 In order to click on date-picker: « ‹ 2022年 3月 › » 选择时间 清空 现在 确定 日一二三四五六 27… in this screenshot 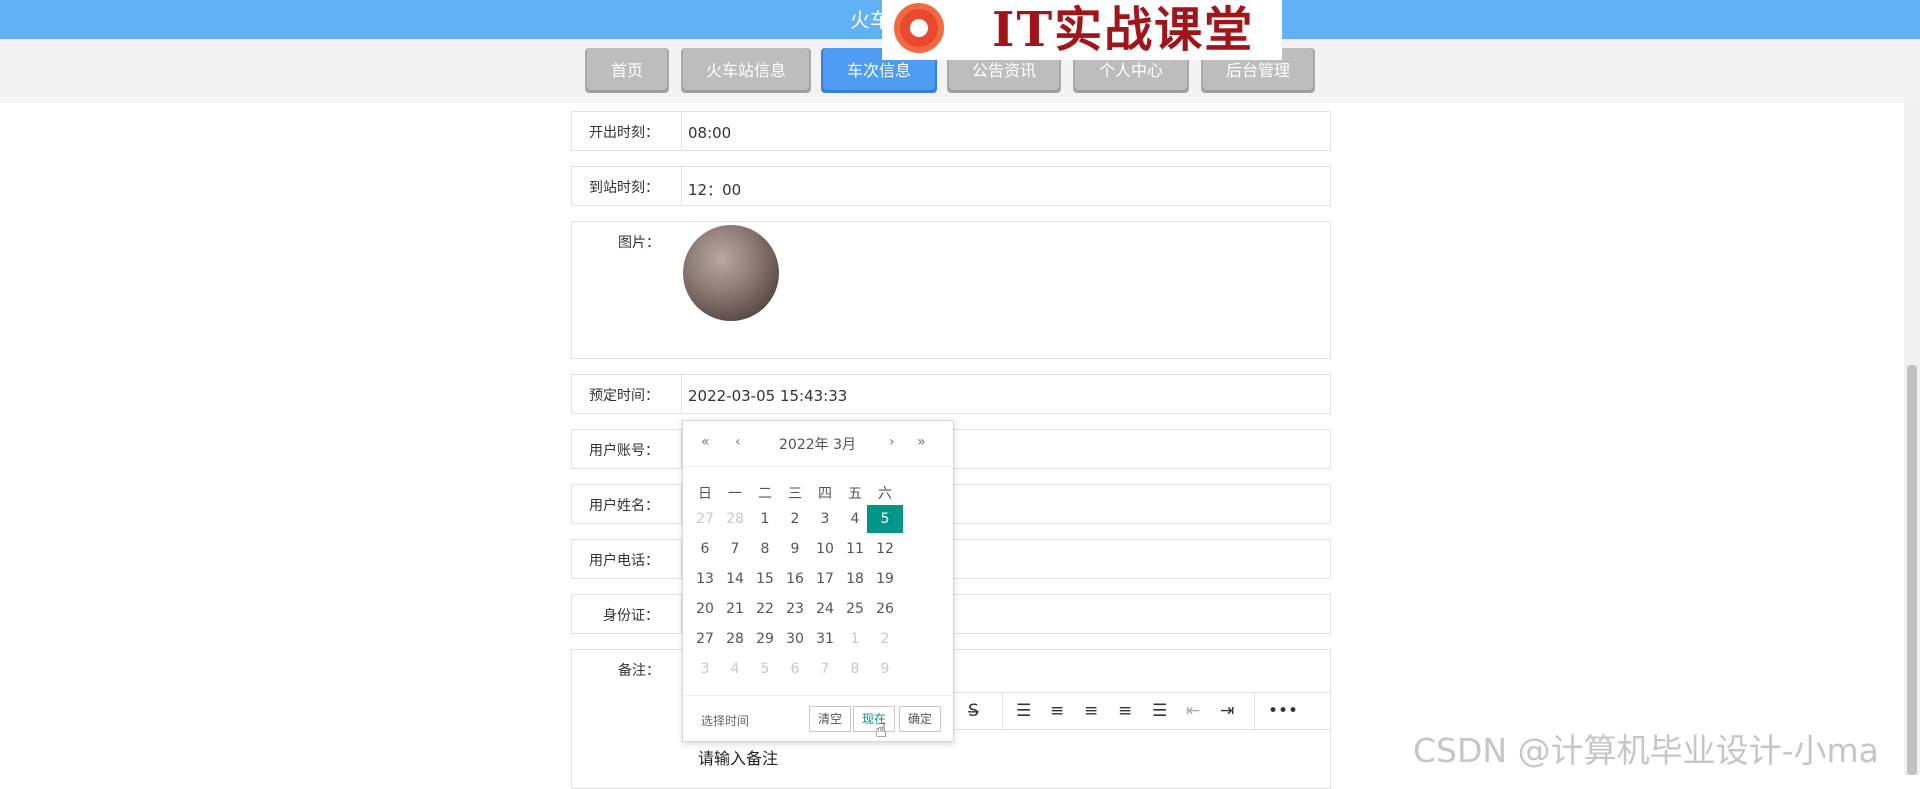, I will do `click(818, 581)`.